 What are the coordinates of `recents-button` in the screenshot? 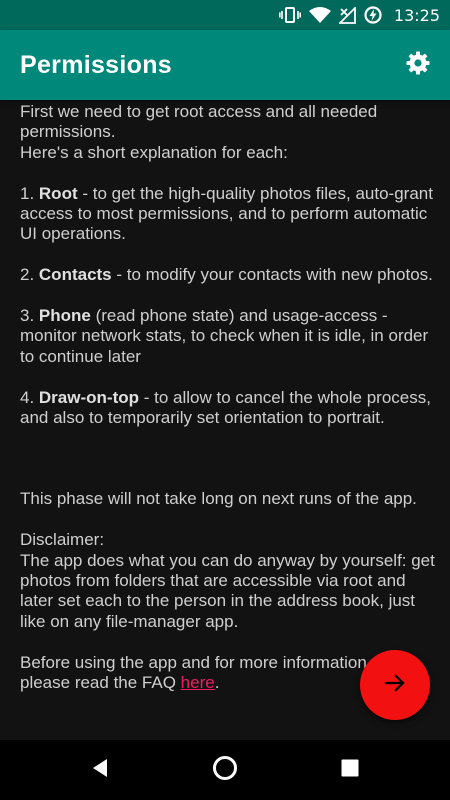 It's located at (350, 770).